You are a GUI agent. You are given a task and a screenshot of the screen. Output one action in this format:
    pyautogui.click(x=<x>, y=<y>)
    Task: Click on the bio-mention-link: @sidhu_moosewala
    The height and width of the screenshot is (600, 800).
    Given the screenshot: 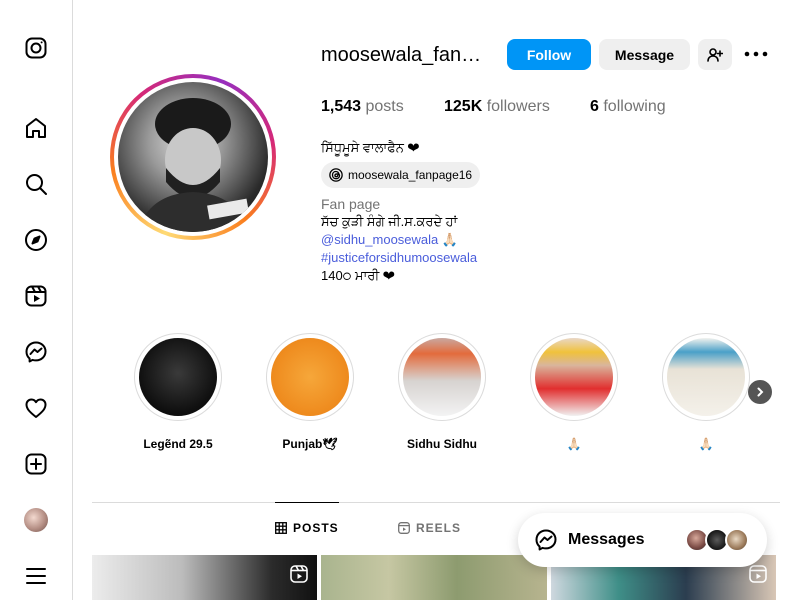 What is the action you would take?
    pyautogui.click(x=379, y=239)
    